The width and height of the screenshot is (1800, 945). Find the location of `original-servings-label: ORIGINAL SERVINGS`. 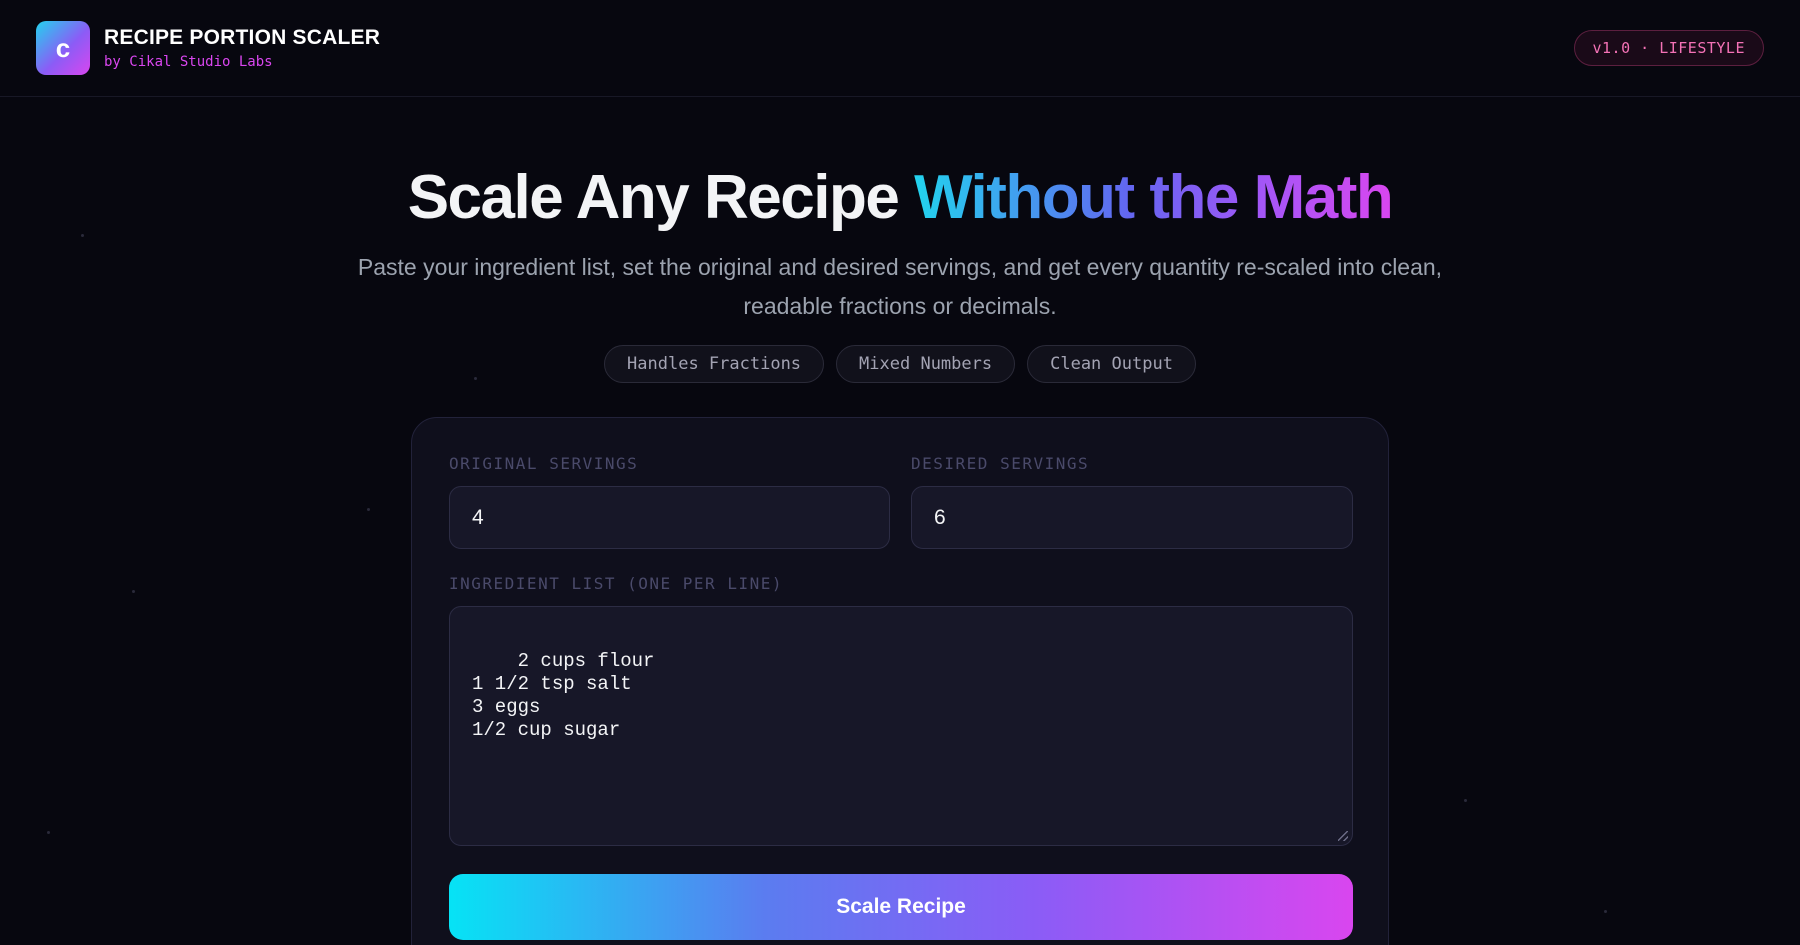

original-servings-label: ORIGINAL SERVINGS is located at coordinates (544, 463).